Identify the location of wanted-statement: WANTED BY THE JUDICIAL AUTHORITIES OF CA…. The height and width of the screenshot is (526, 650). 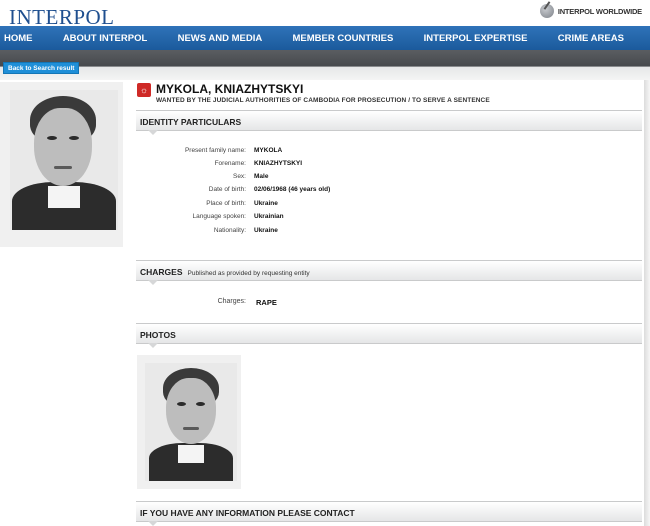
(323, 100).